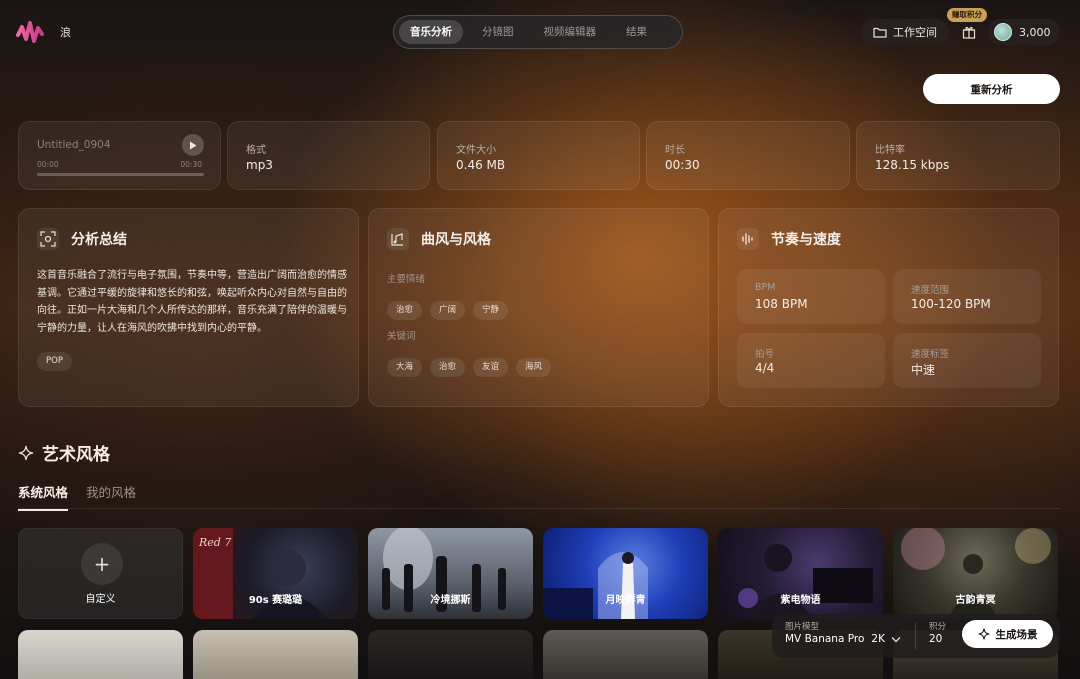 Image resolution: width=1080 pixels, height=679 pixels. Describe the element at coordinates (675, 150) in the screenshot. I see `info-label: 时长` at that location.